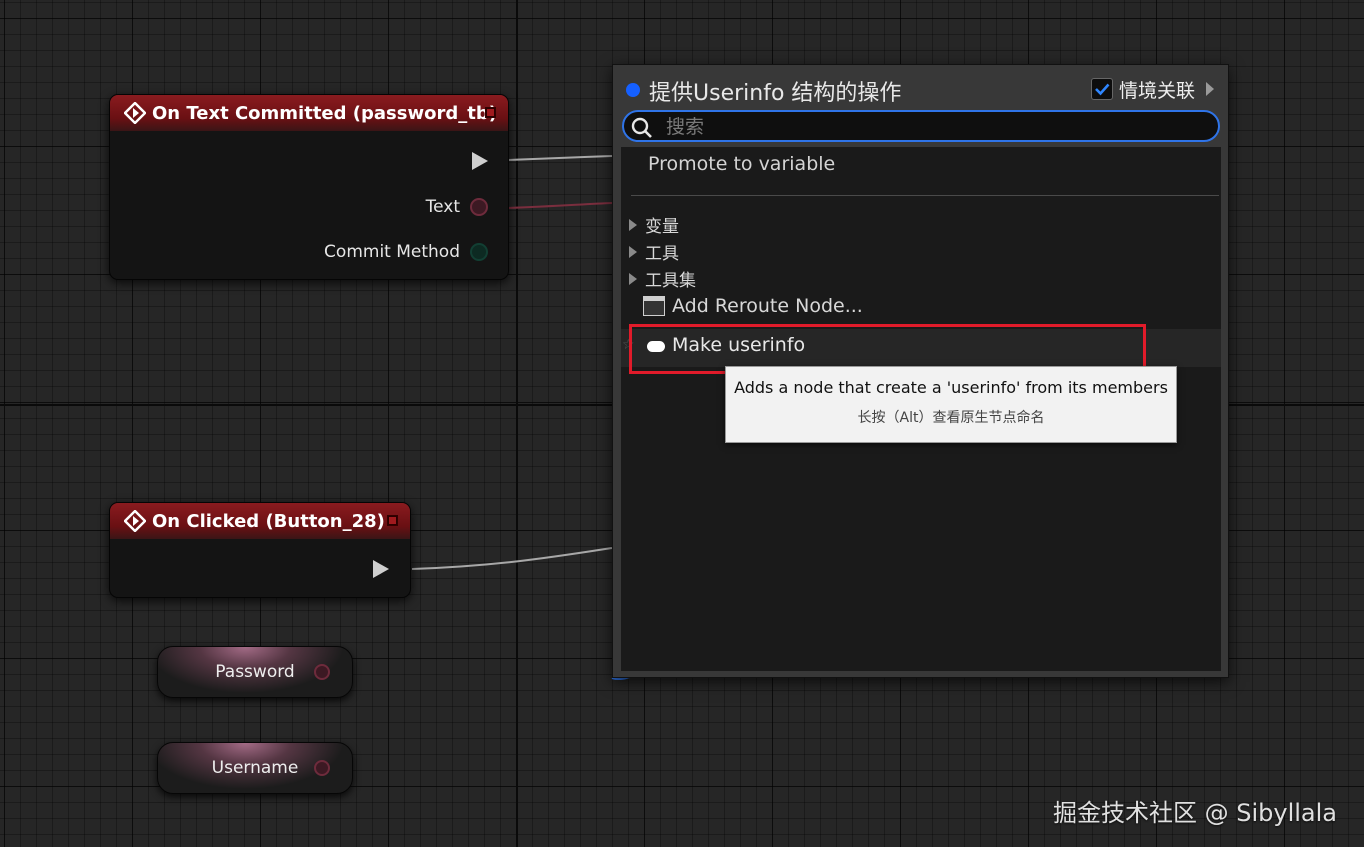 The image size is (1364, 847). Describe the element at coordinates (560, 205) in the screenshot. I see `struct-wire-text` at that location.